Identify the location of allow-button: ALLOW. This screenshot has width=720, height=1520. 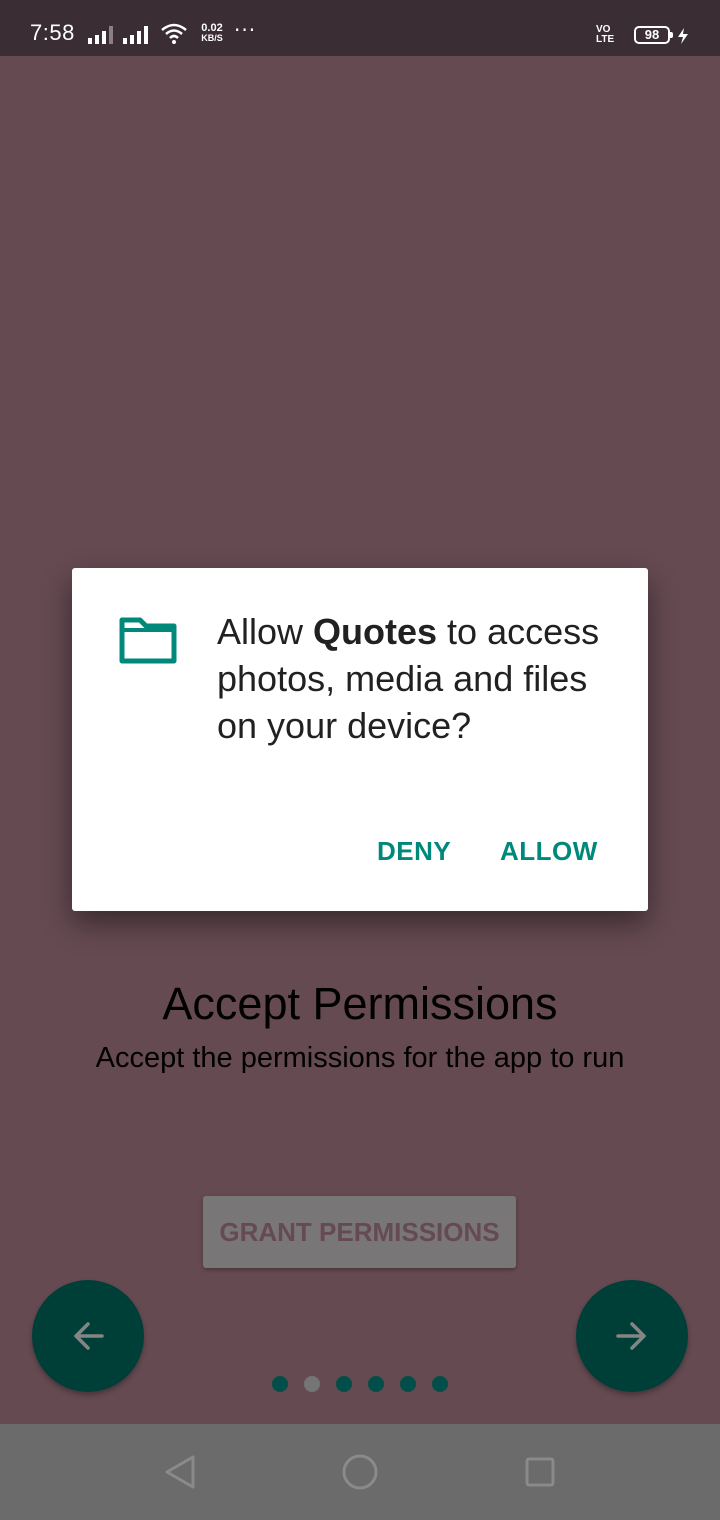
(549, 851).